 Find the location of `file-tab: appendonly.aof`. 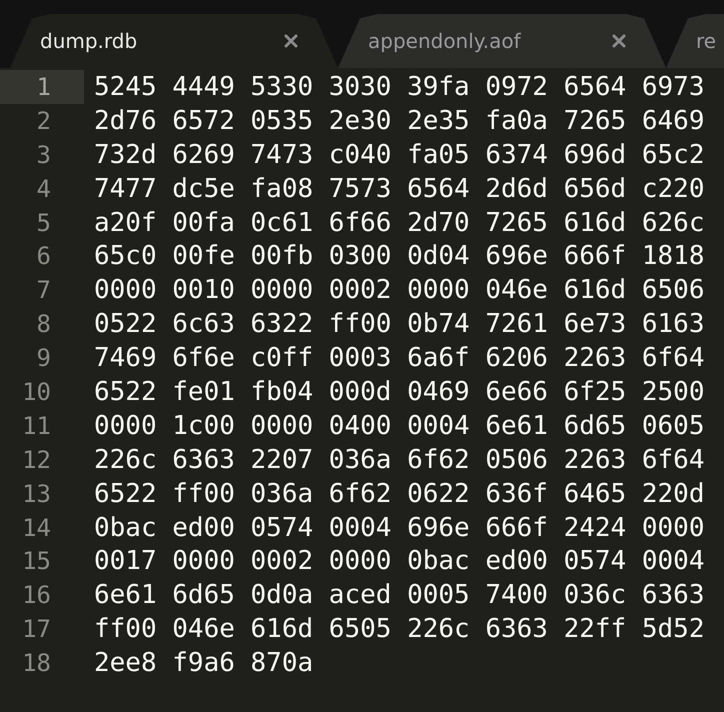

file-tab: appendonly.aof is located at coordinates (502, 41).